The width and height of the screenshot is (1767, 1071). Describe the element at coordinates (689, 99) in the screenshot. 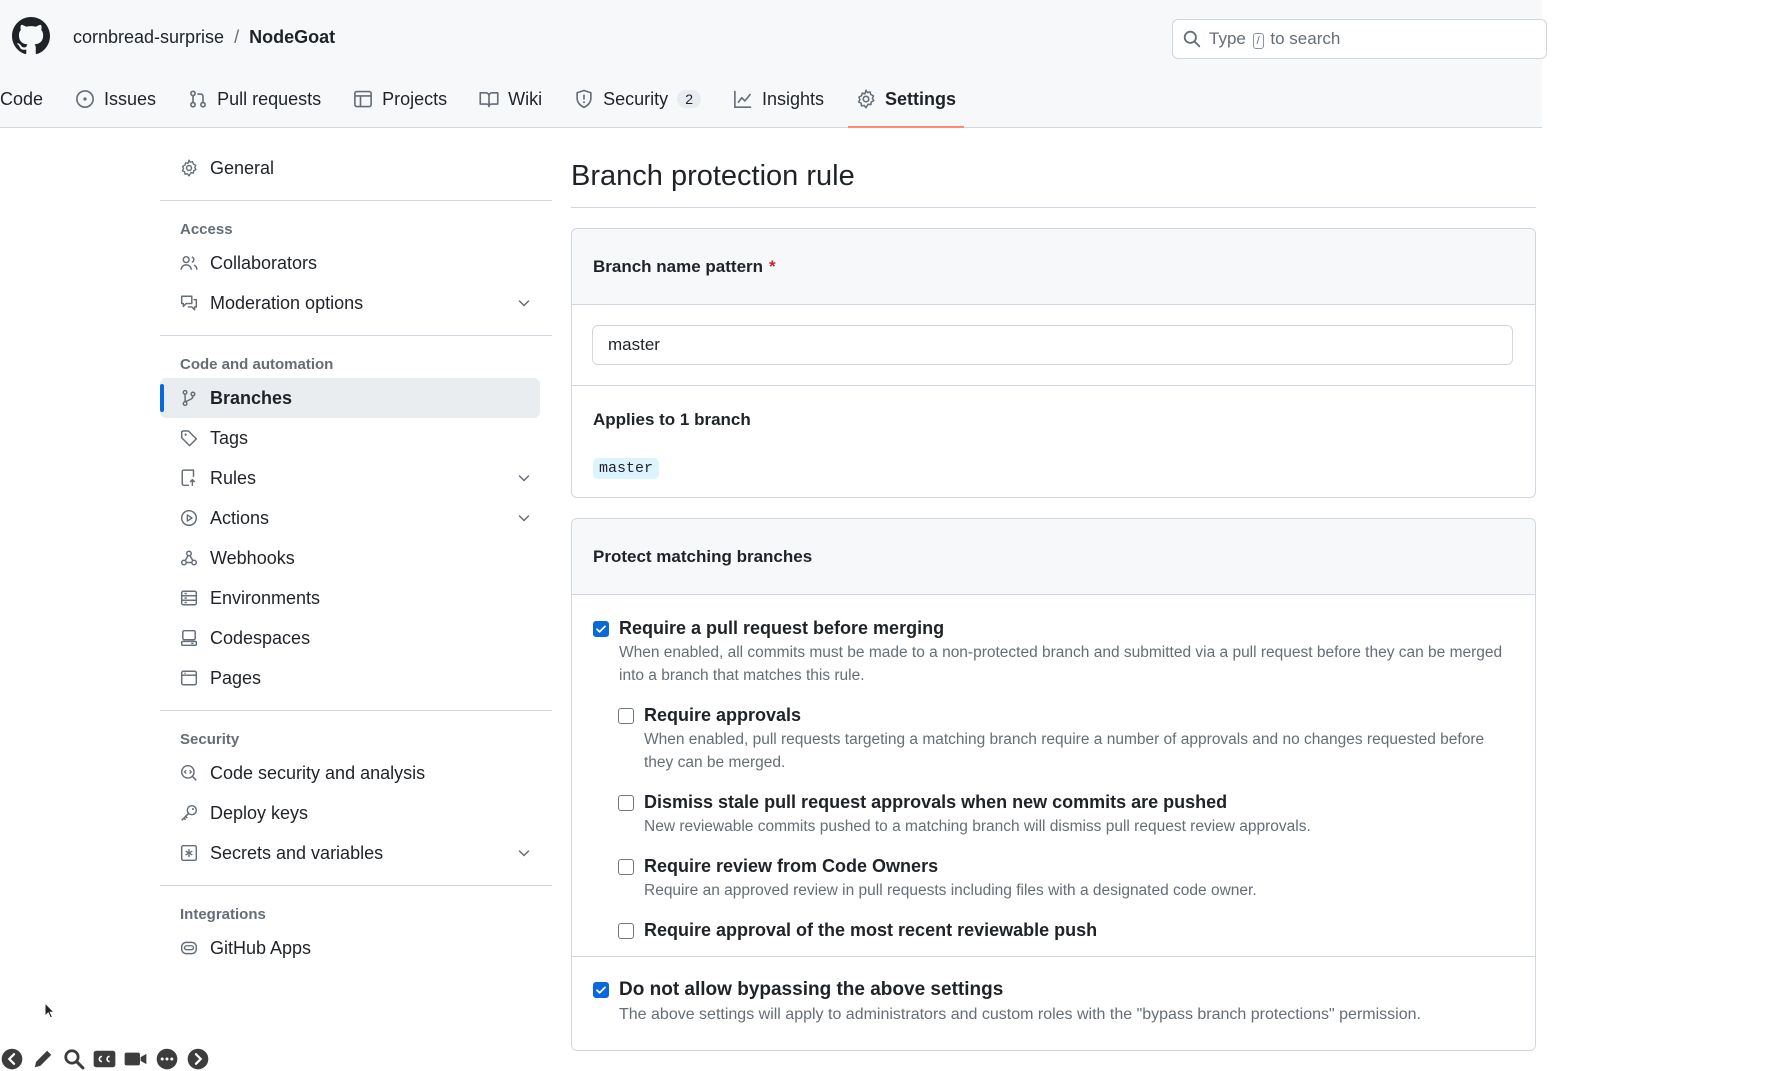

I see `security-count-badge: 2` at that location.